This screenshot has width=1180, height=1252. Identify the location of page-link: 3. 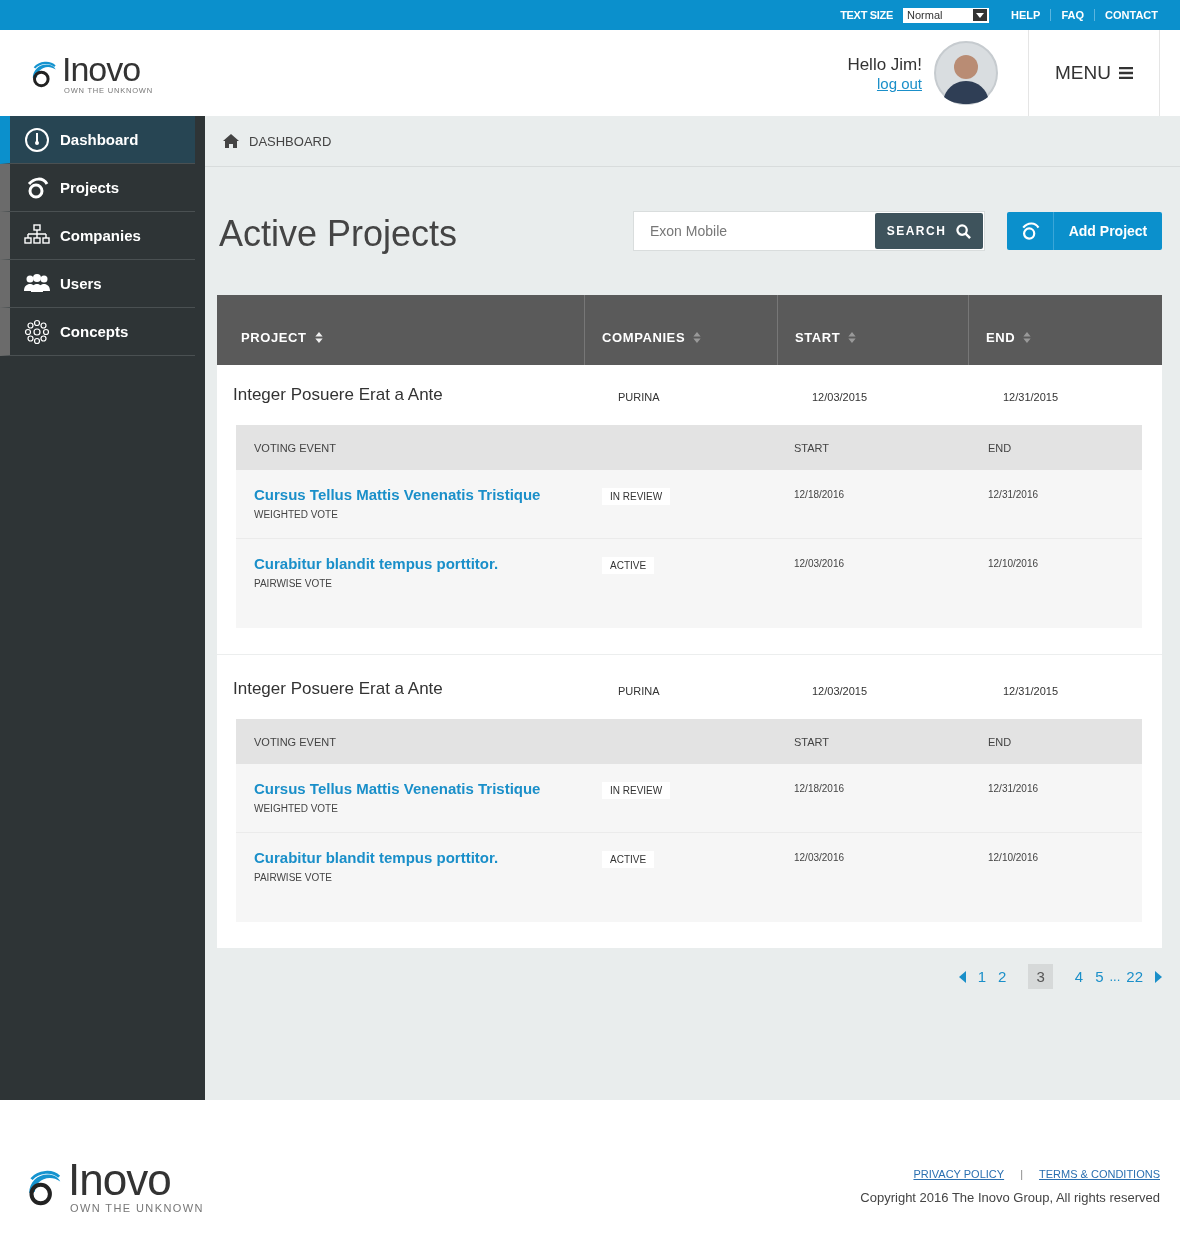
(1040, 976).